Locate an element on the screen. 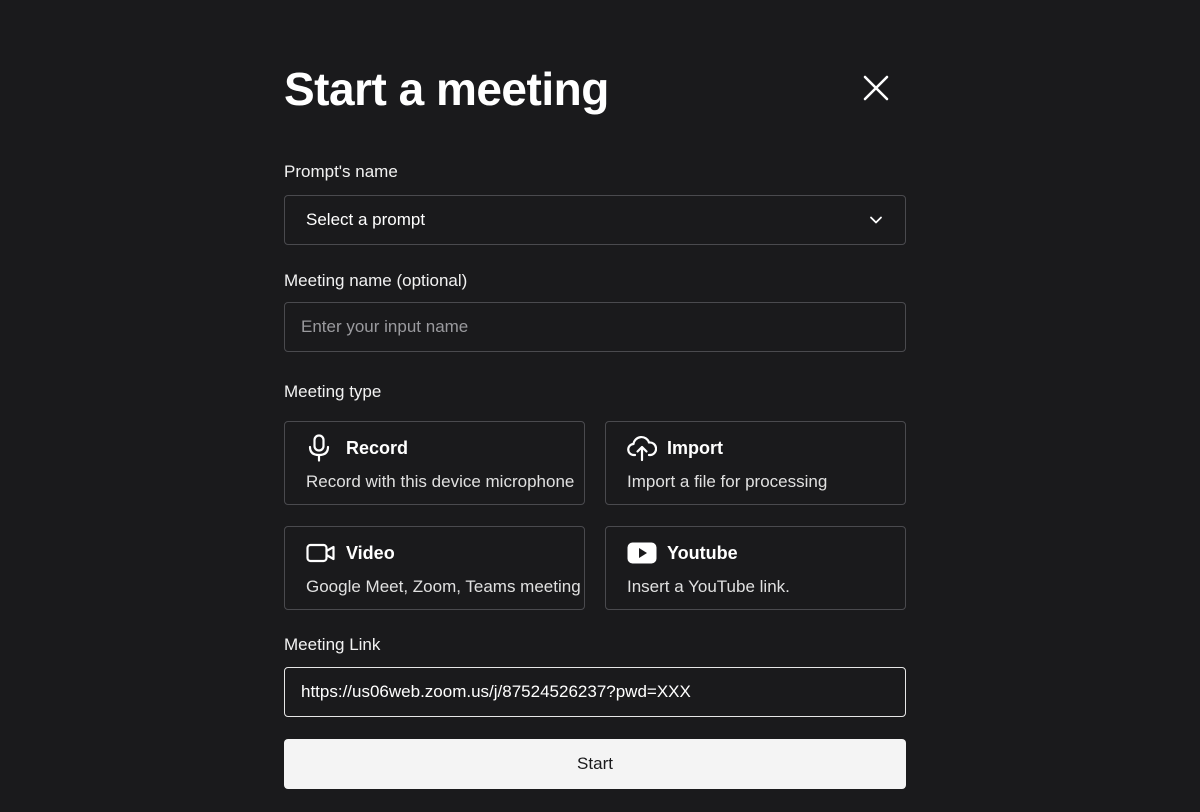 The height and width of the screenshot is (812, 1200). meeting-link-input is located at coordinates (595, 692).